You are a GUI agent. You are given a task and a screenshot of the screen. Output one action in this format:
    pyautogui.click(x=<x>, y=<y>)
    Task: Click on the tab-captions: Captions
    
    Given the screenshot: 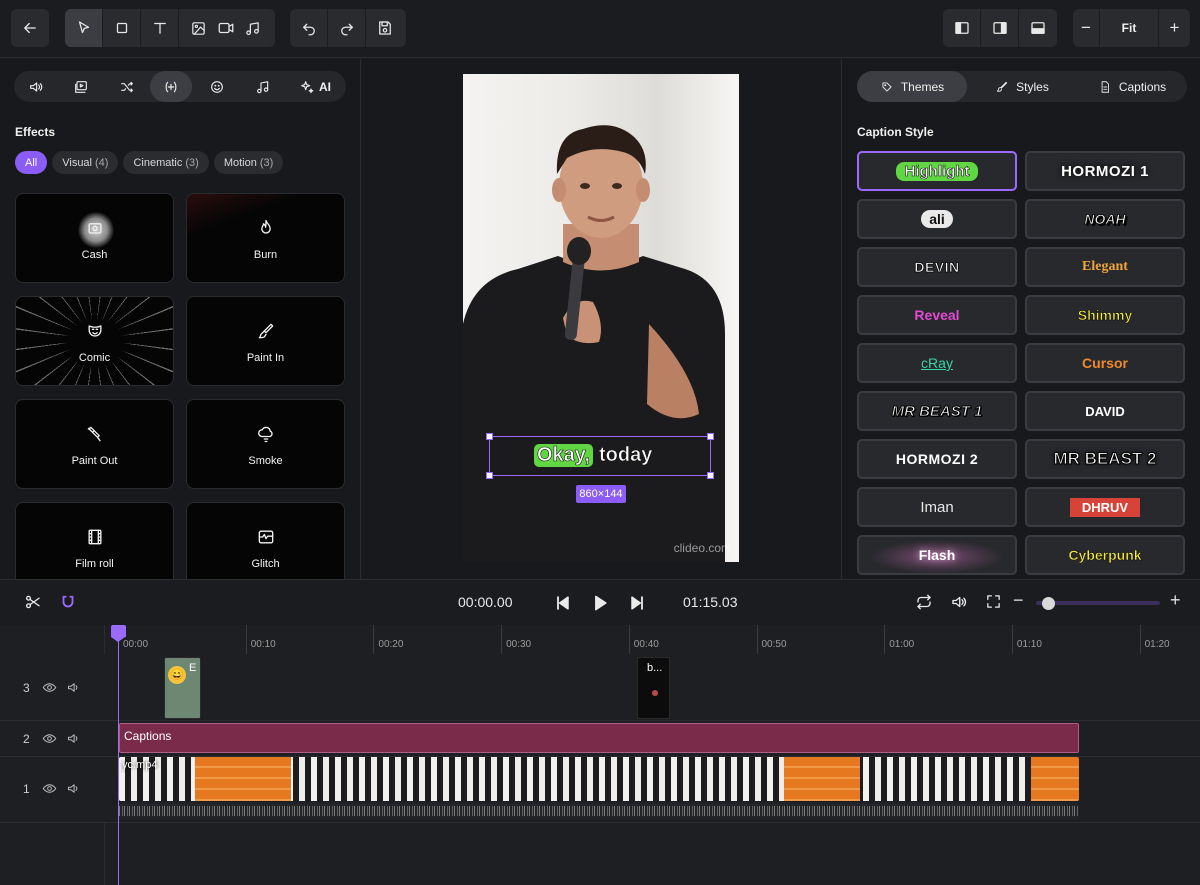 What is the action you would take?
    pyautogui.click(x=1132, y=86)
    